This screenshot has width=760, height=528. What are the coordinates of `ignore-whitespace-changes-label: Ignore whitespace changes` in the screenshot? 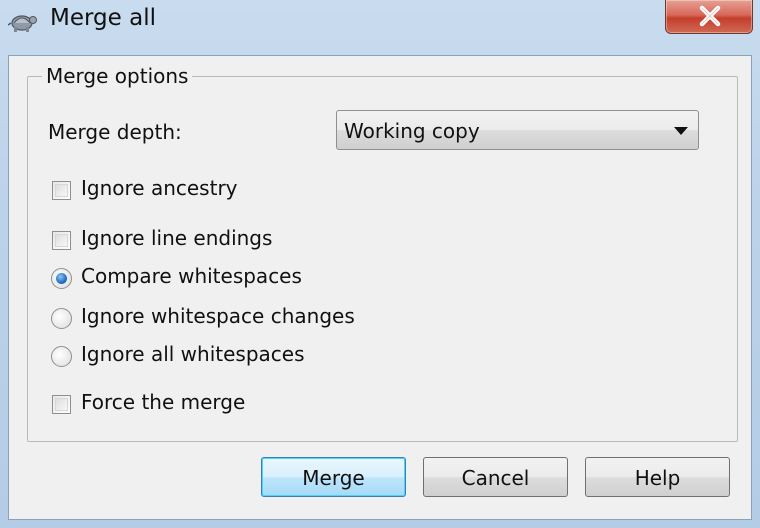 It's located at (218, 316).